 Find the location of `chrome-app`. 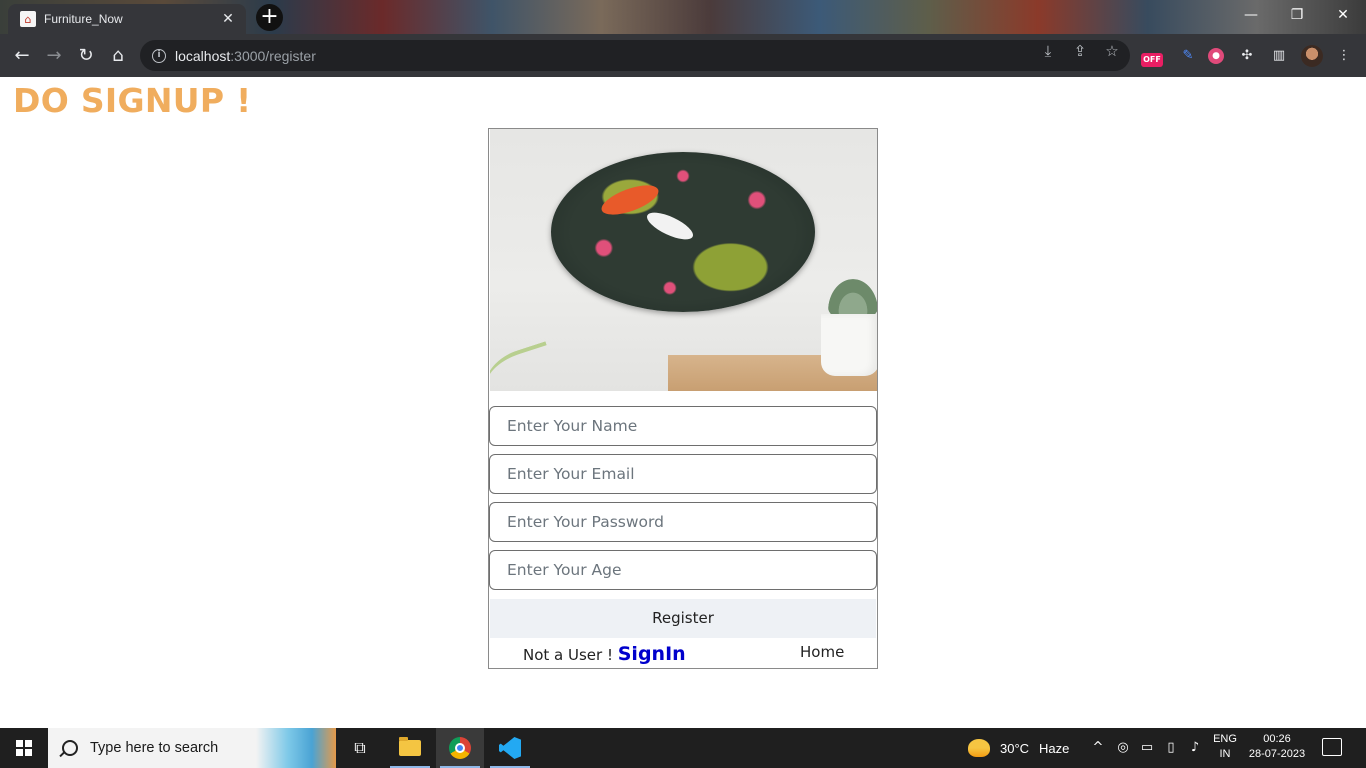

chrome-app is located at coordinates (460, 748).